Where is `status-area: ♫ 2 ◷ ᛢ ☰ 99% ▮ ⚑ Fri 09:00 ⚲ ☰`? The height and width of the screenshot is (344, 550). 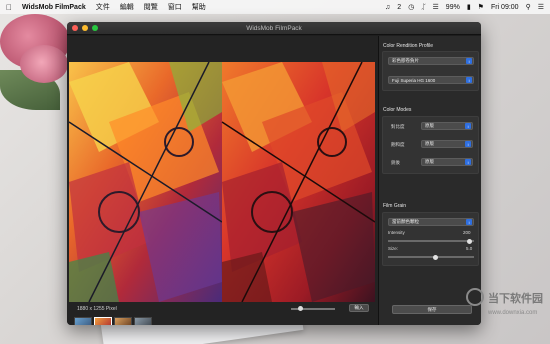
status-area: ♫ 2 ◷ ᛢ ☰ 99% ▮ ⚑ Fri 09:00 ⚲ ☰ is located at coordinates (464, 7).